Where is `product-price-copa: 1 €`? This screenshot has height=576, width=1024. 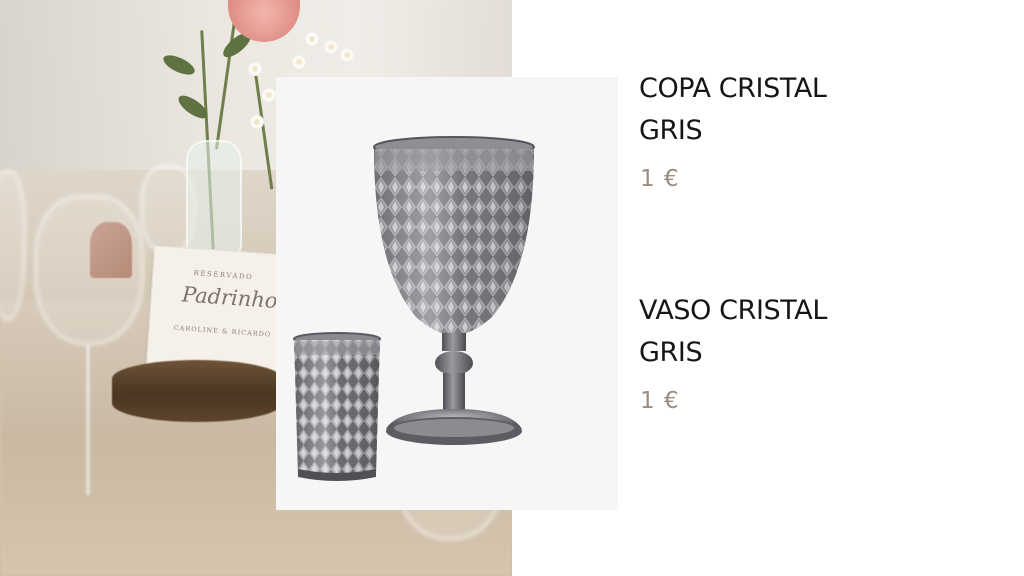
product-price-copa: 1 € is located at coordinates (660, 179).